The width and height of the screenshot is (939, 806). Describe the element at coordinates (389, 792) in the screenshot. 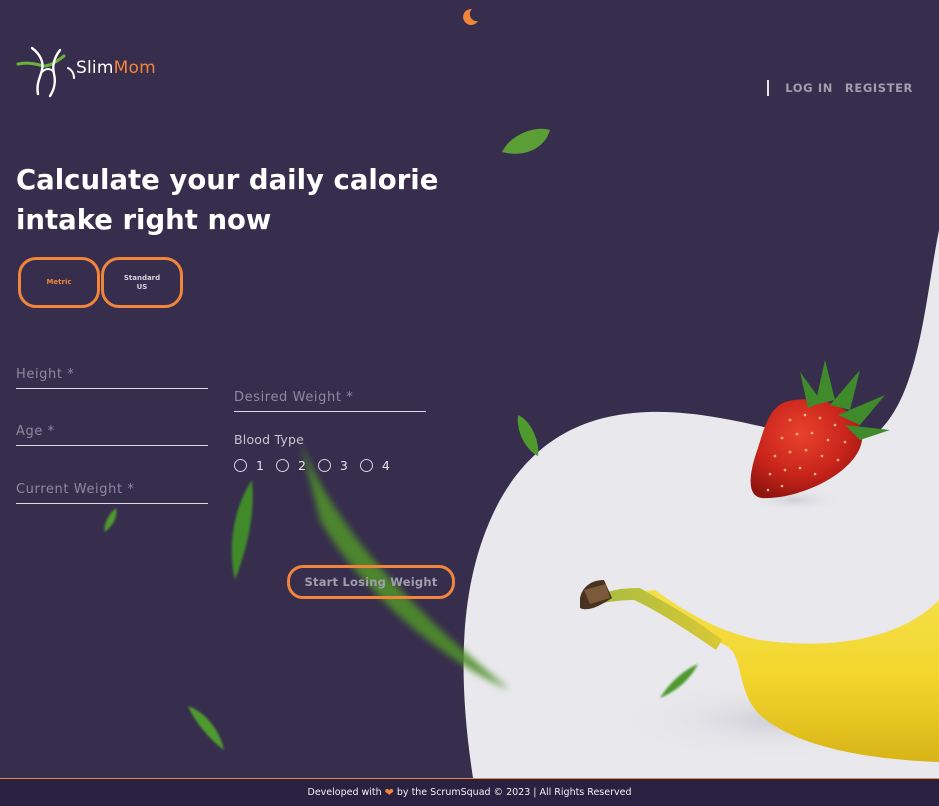

I see `heart-icon: ❤` at that location.